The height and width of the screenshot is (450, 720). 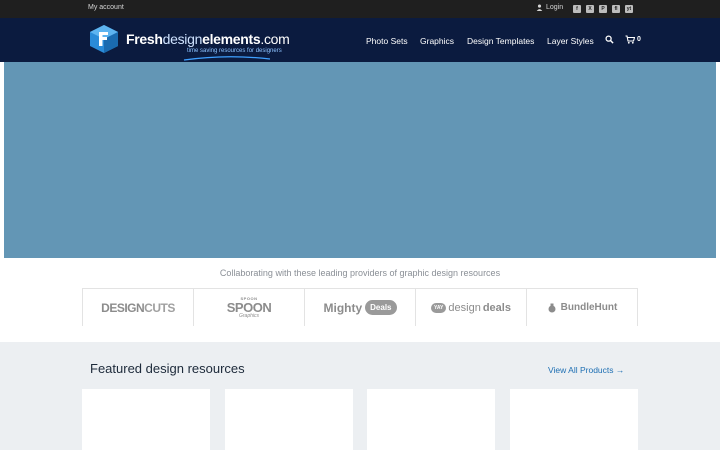 I want to click on login-label: Login, so click(x=555, y=7).